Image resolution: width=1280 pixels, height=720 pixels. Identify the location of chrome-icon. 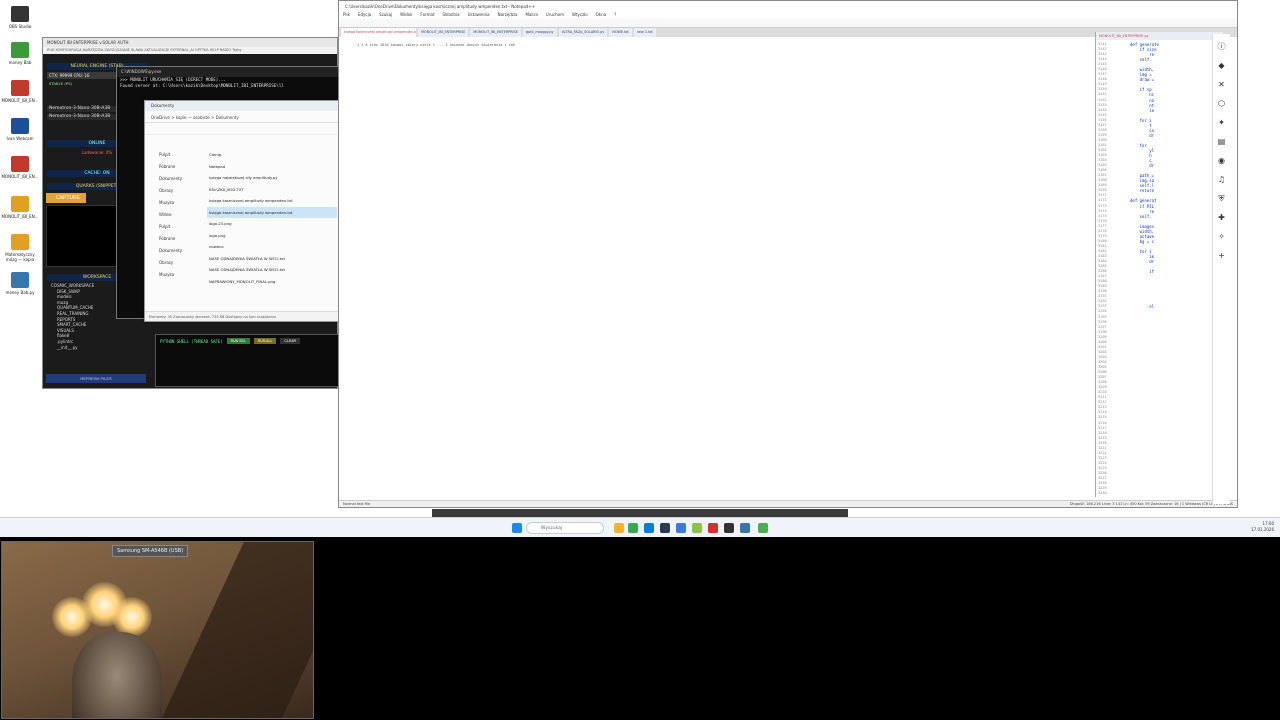
(633, 528).